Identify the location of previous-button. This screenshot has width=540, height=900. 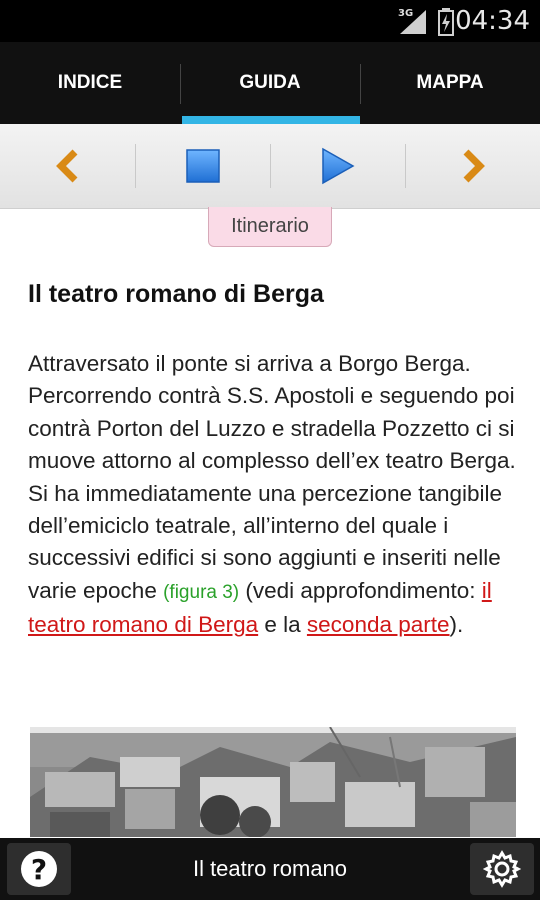
(67, 166).